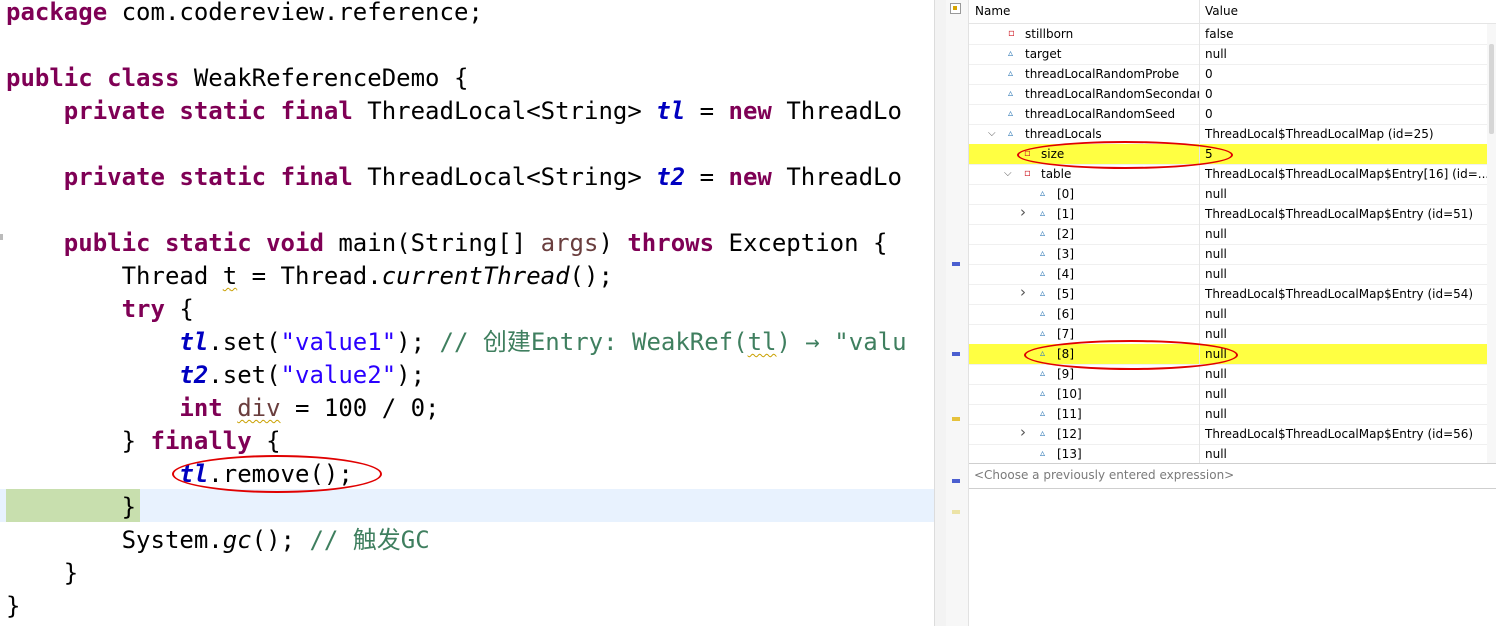 The height and width of the screenshot is (626, 1496). Describe the element at coordinates (244, 342) in the screenshot. I see `code-token: .set(` at that location.